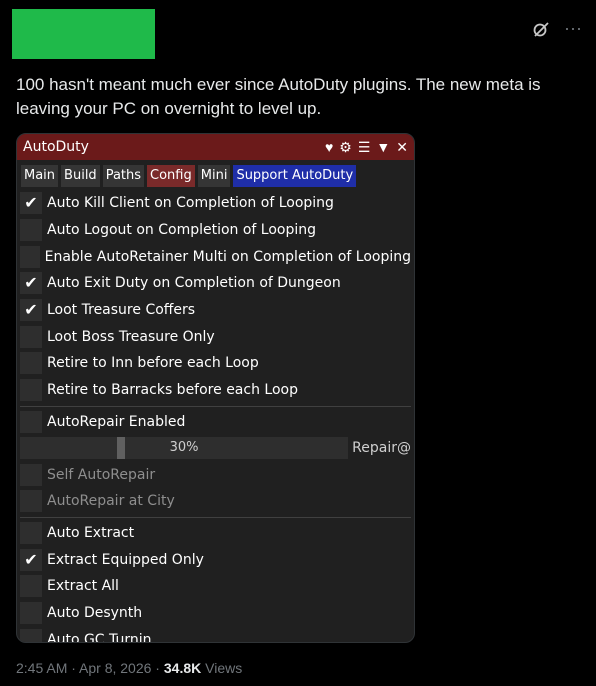  I want to click on option-label: Auto Logout on Completion of Looping, so click(182, 230).